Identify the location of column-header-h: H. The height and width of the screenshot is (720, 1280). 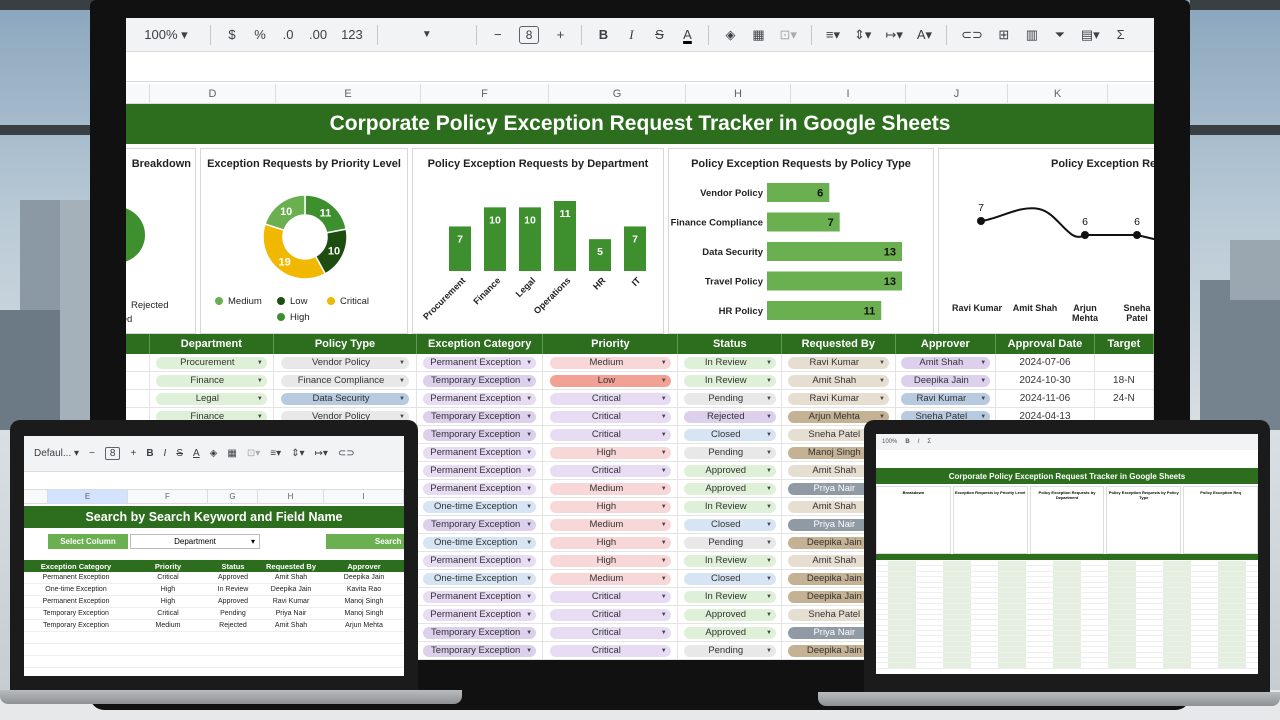
(291, 496).